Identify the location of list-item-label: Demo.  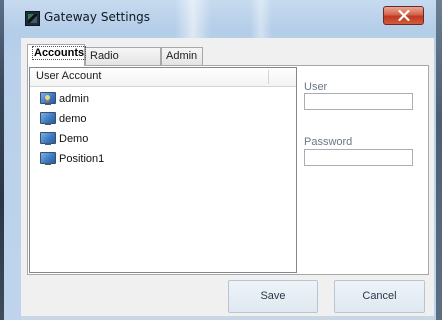
(74, 139).